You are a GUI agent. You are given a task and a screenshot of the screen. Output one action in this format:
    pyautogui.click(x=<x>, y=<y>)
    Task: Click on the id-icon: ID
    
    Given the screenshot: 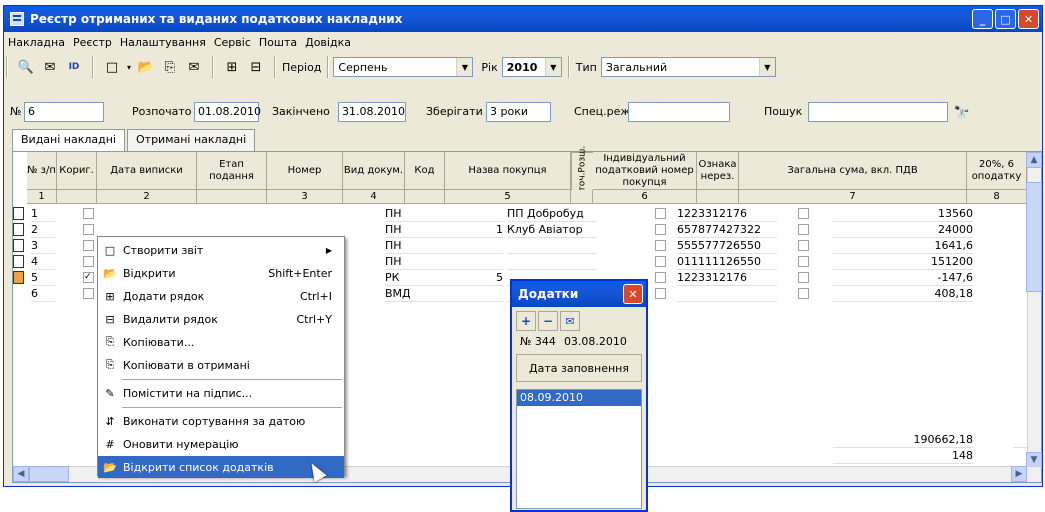 What is the action you would take?
    pyautogui.click(x=74, y=67)
    